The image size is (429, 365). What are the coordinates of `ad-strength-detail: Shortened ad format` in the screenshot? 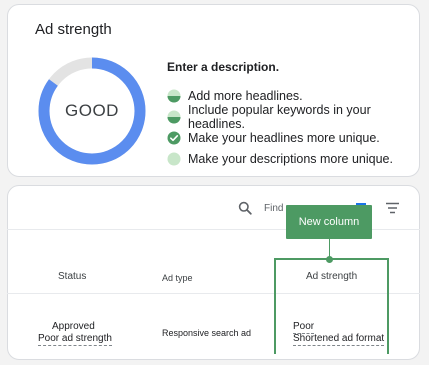 It's located at (339, 339).